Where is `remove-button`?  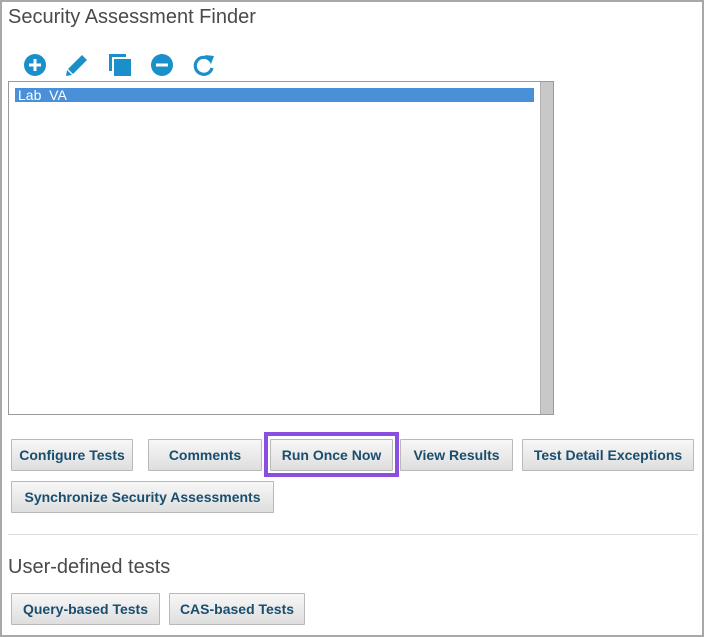
remove-button is located at coordinates (162, 65).